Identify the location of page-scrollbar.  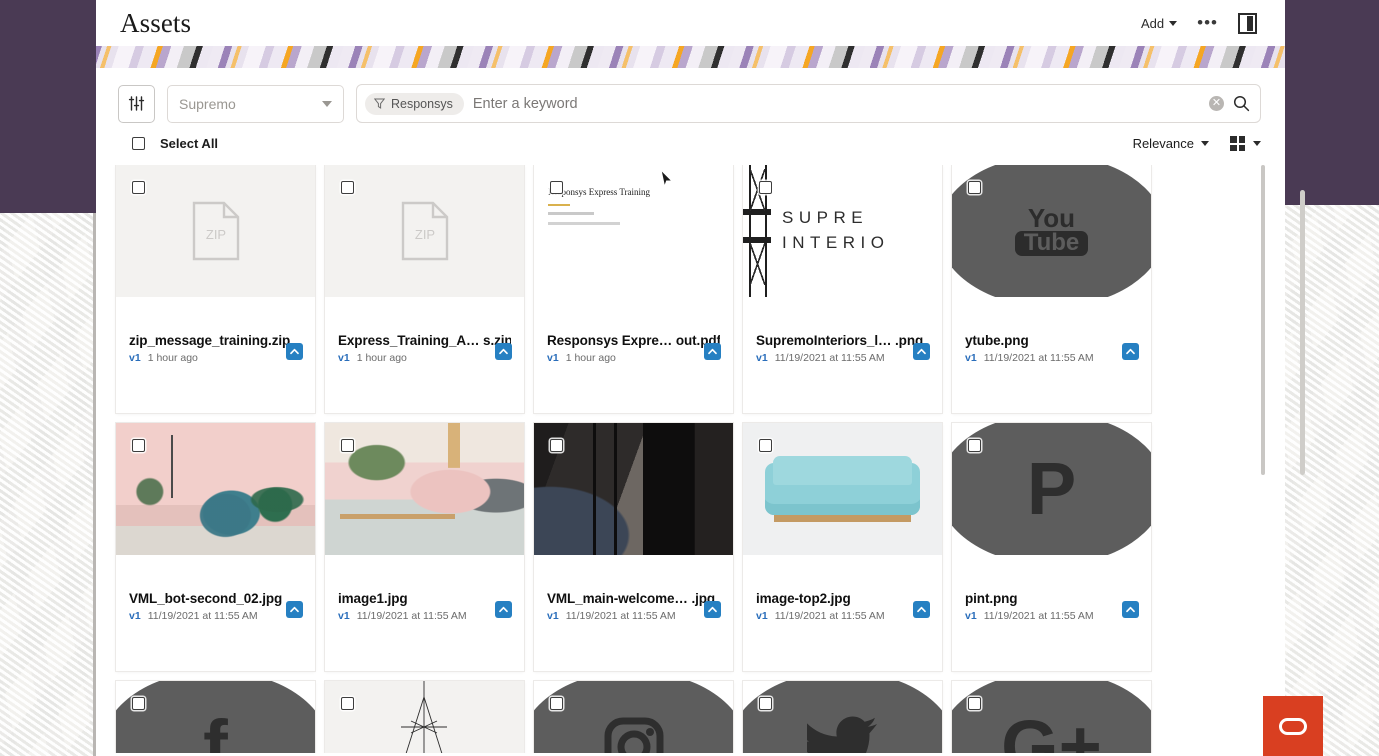
(1302, 332).